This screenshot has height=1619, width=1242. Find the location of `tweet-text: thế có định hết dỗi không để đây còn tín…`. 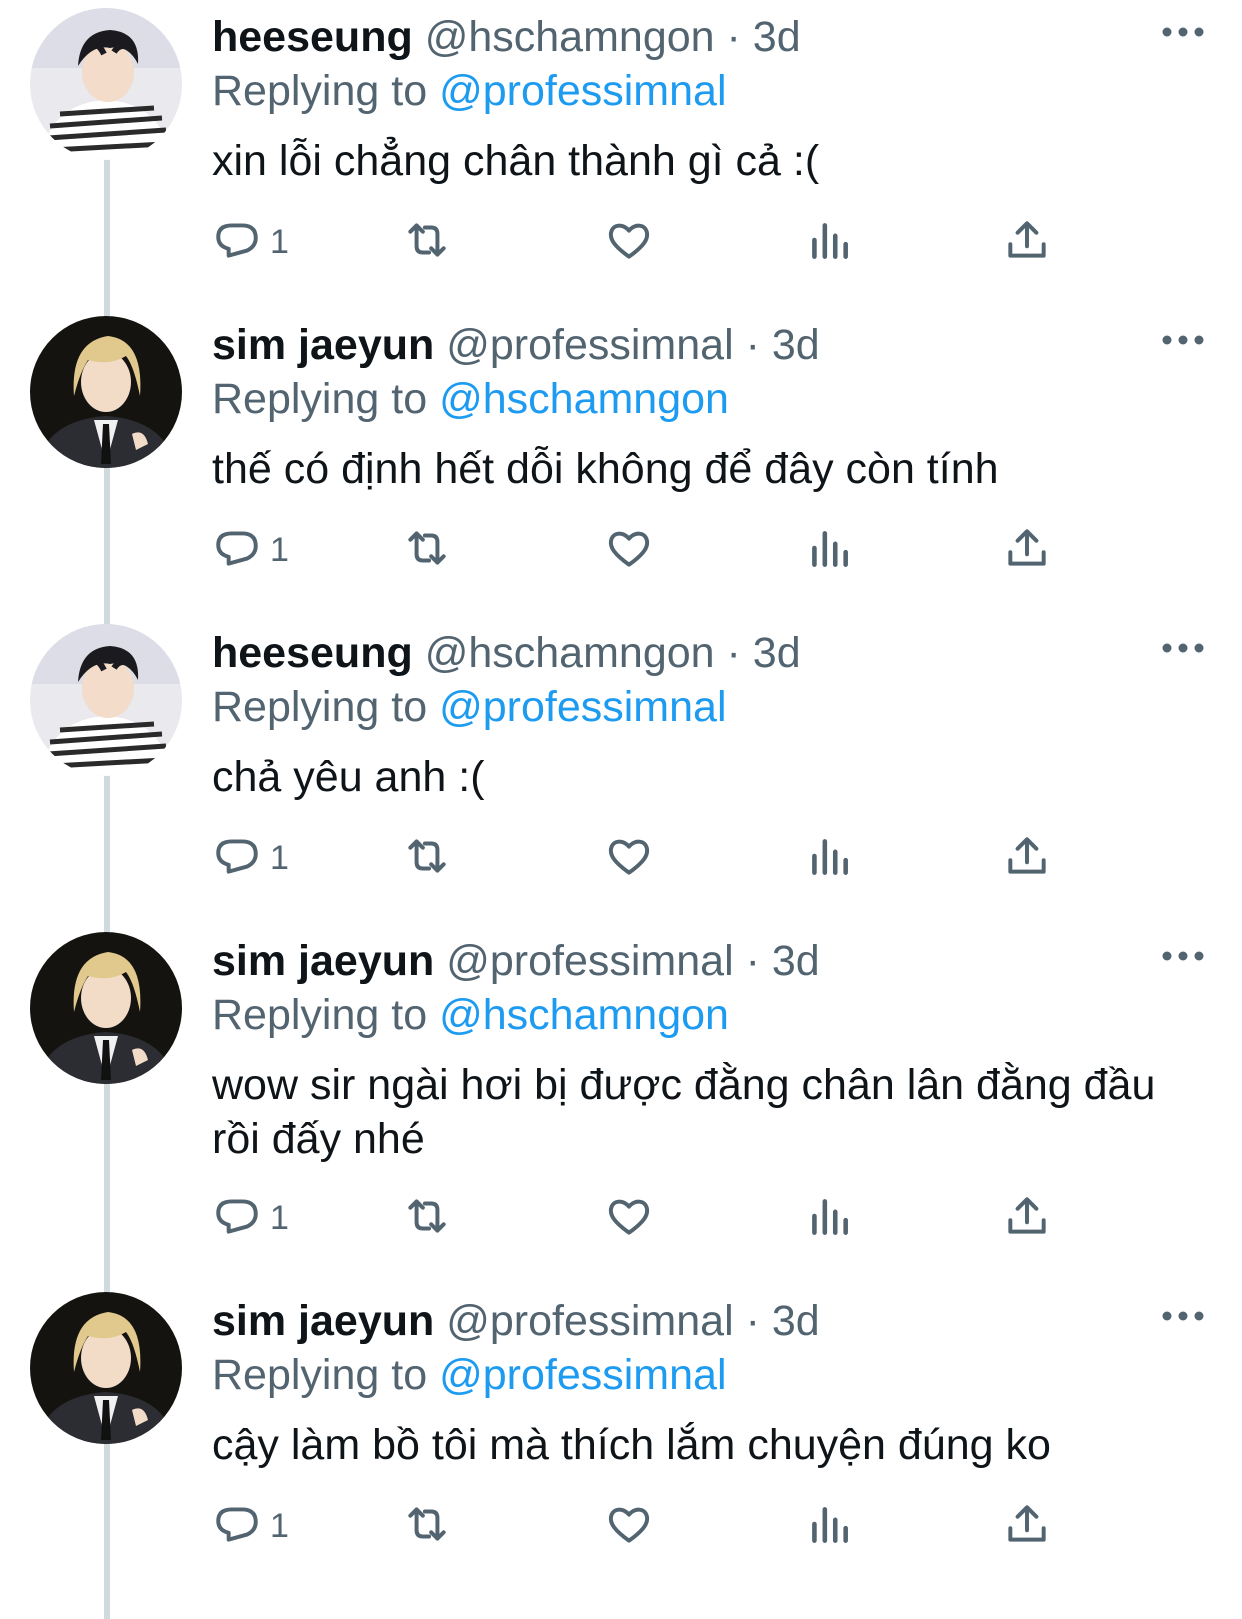

tweet-text: thế có định hết dỗi không để đây còn tín… is located at coordinates (605, 469).